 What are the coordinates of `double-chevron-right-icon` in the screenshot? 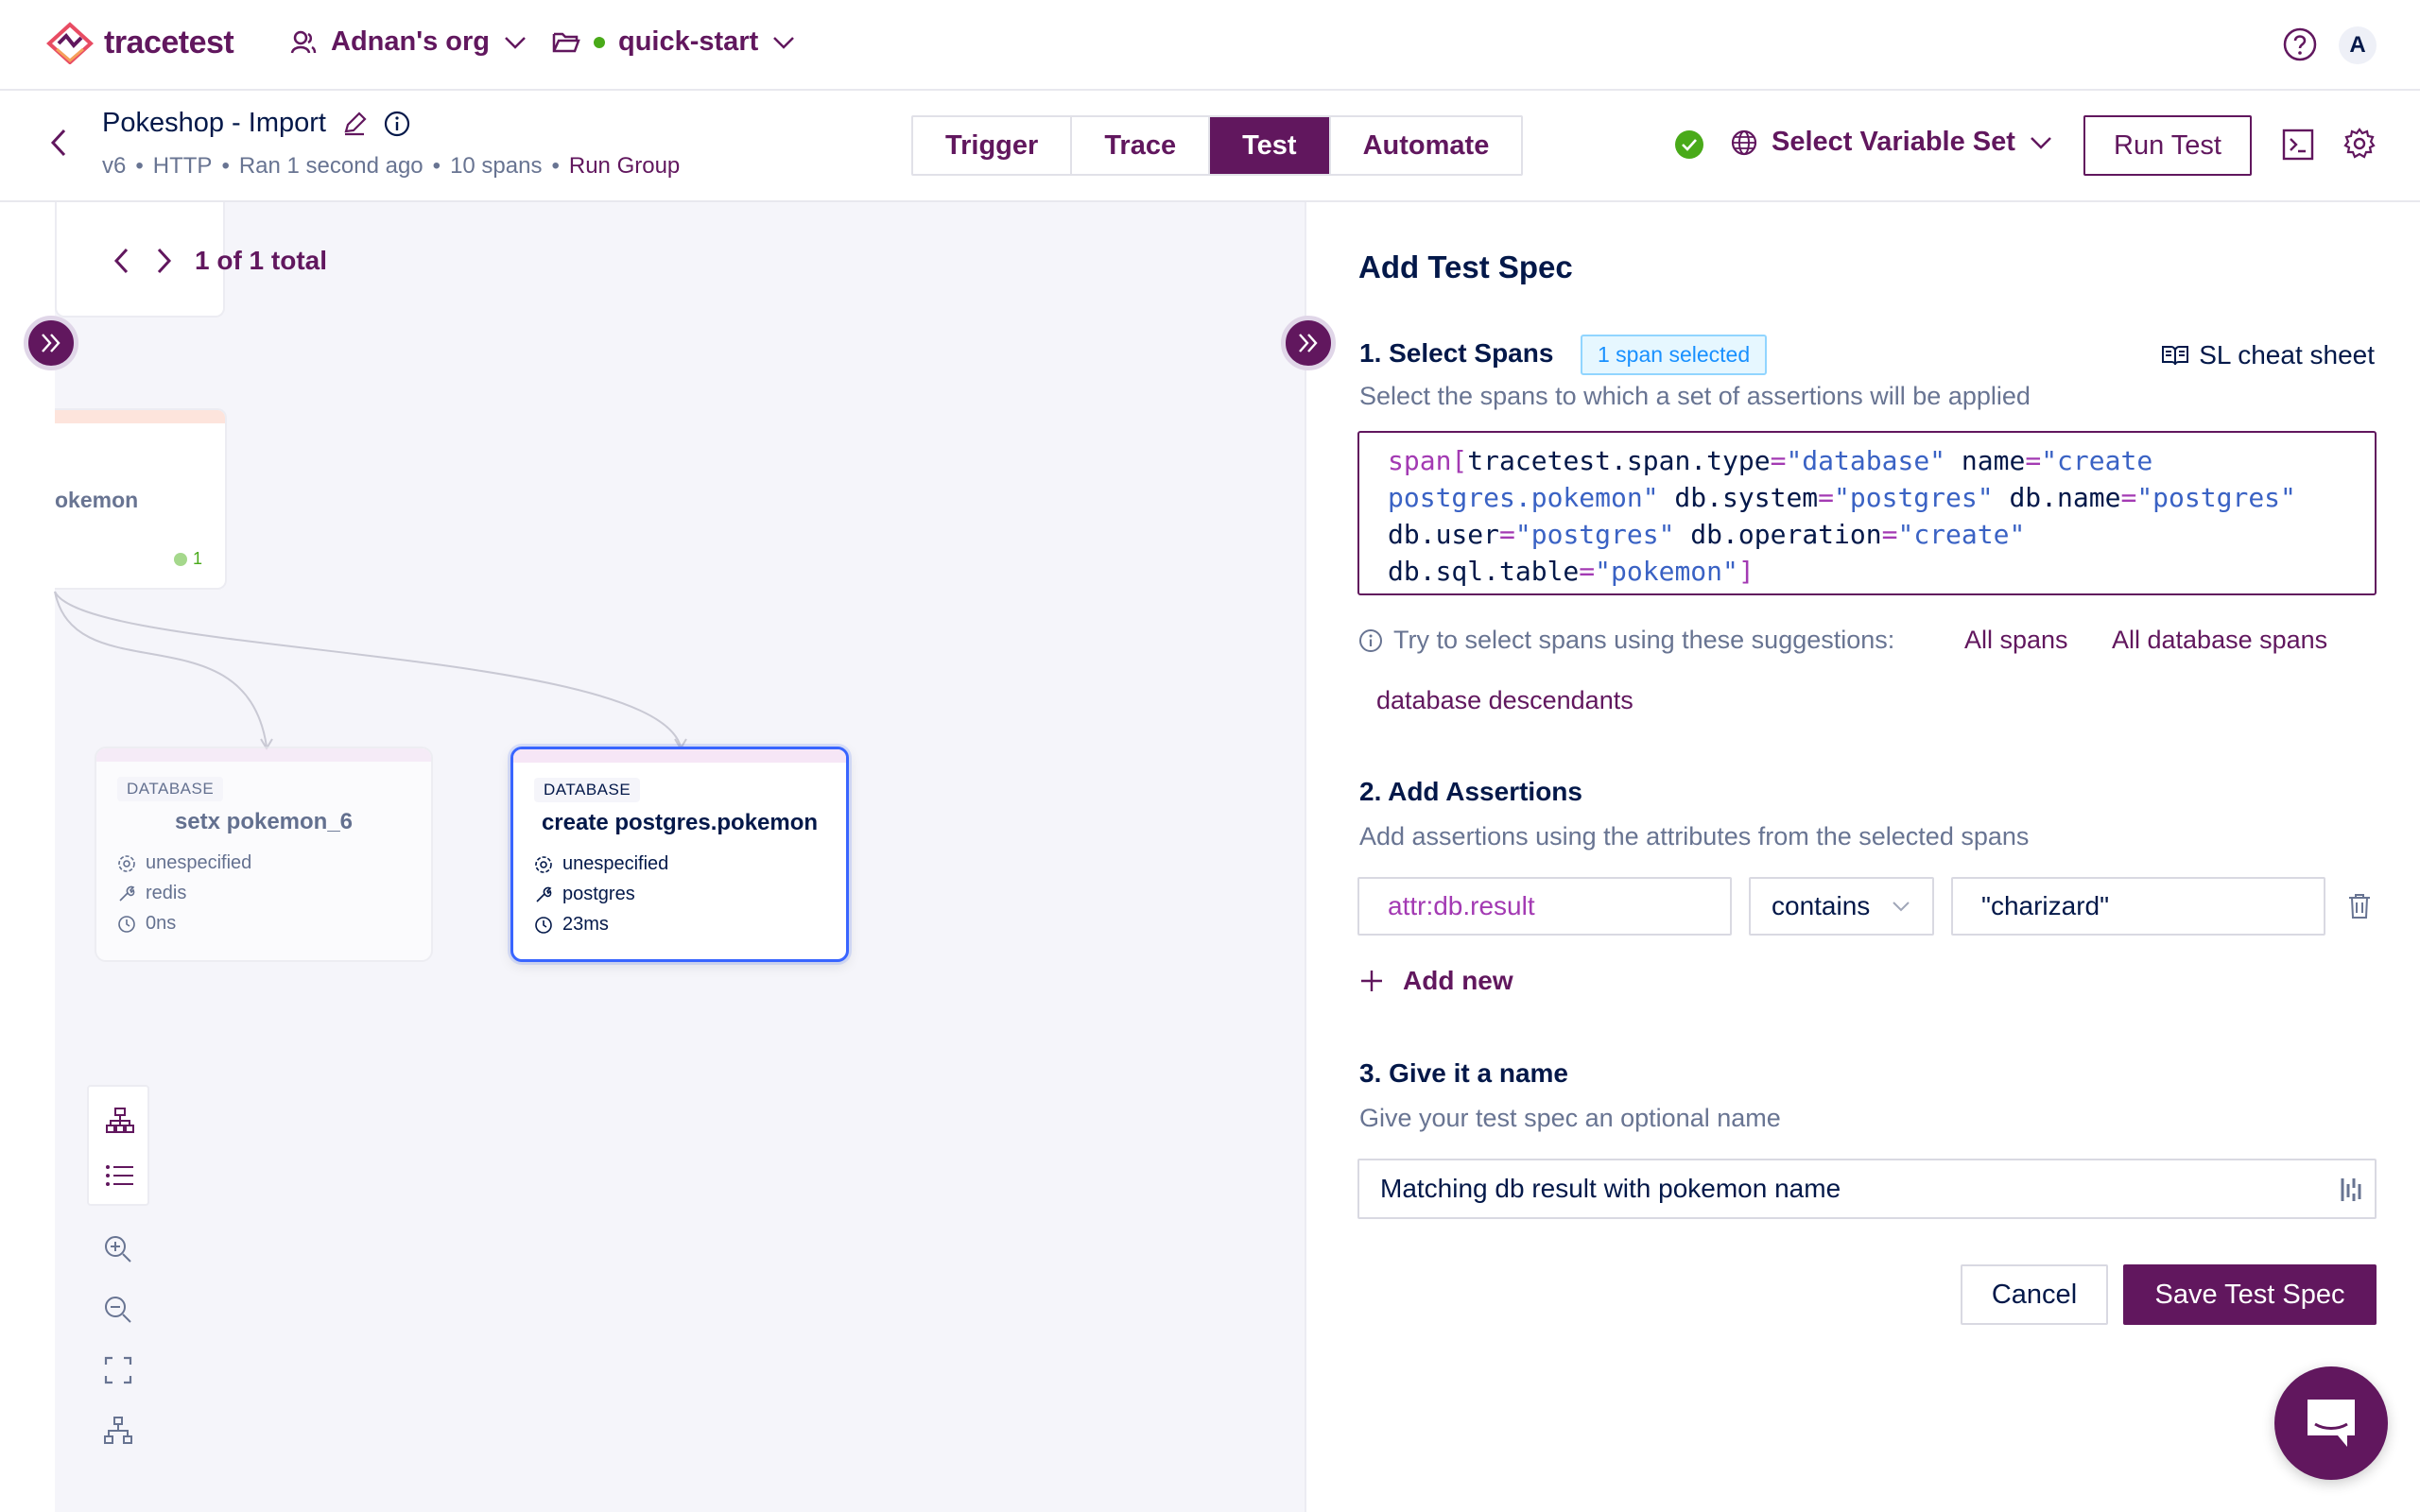 It's located at (1309, 343).